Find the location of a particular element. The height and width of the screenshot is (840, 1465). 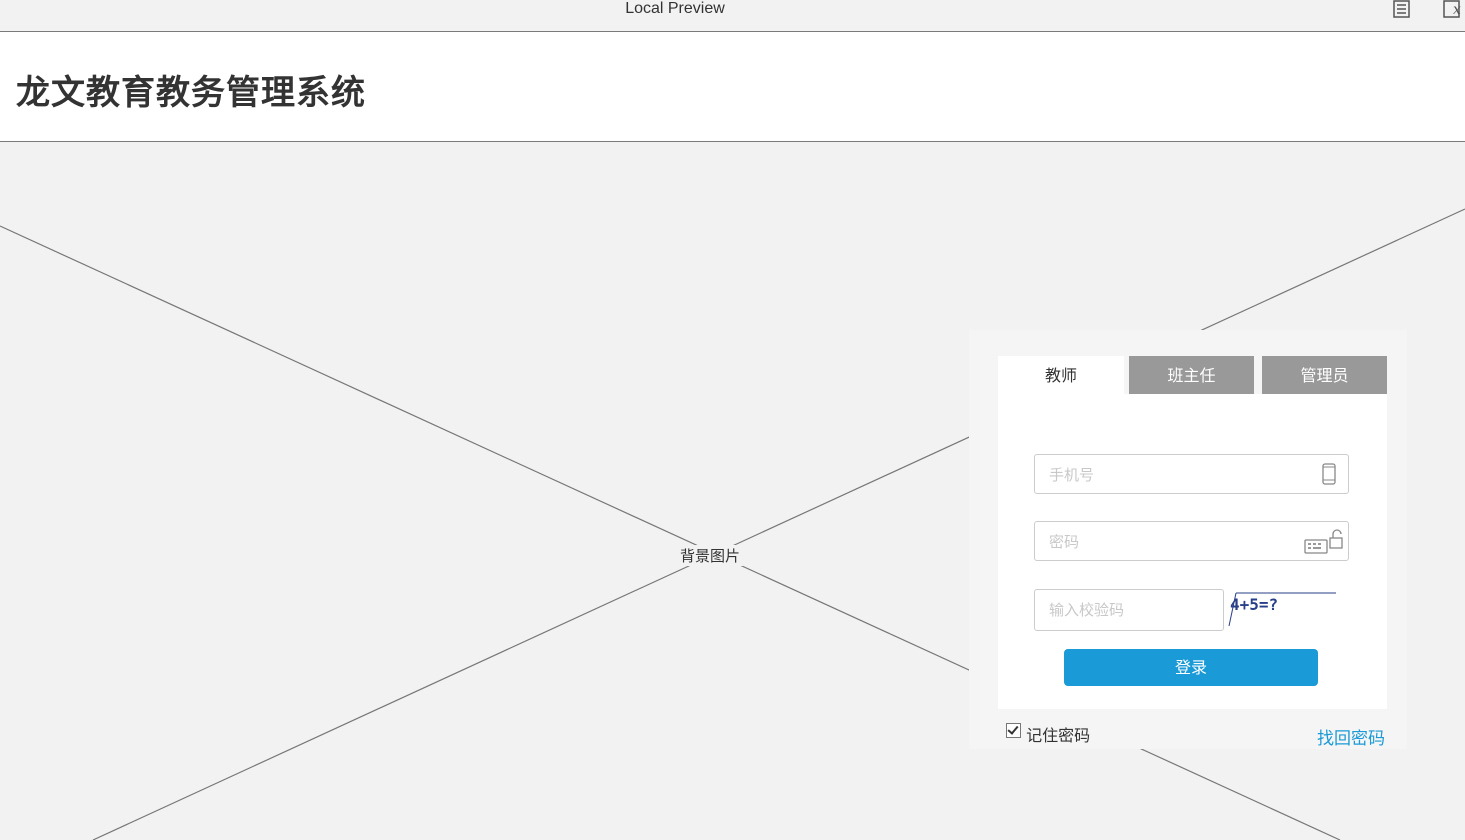

keyboard-lock-icon is located at coordinates (1323, 541).